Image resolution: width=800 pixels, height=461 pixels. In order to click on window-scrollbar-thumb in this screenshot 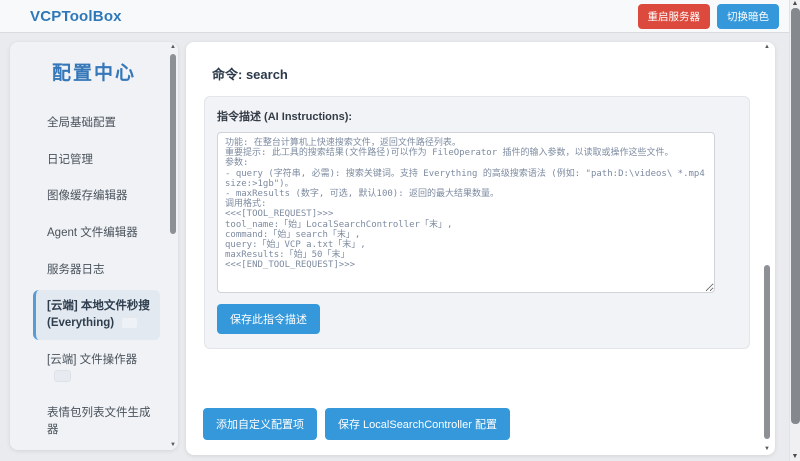, I will do `click(795, 216)`.